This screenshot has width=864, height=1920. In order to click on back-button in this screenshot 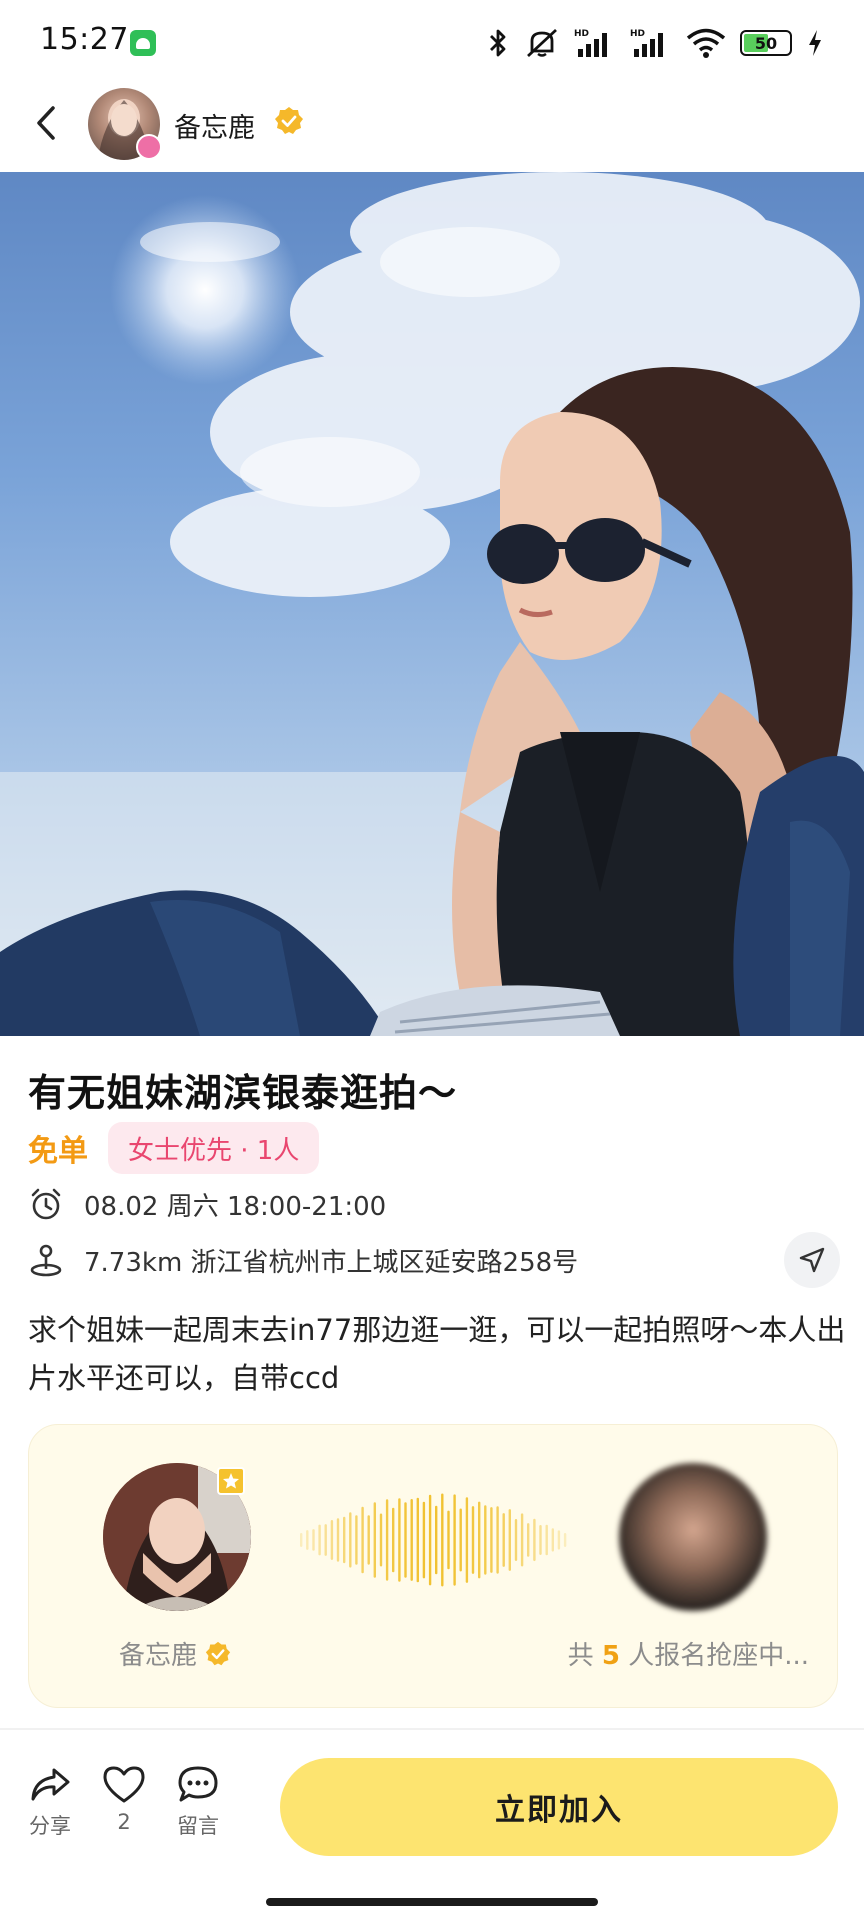, I will do `click(46, 123)`.